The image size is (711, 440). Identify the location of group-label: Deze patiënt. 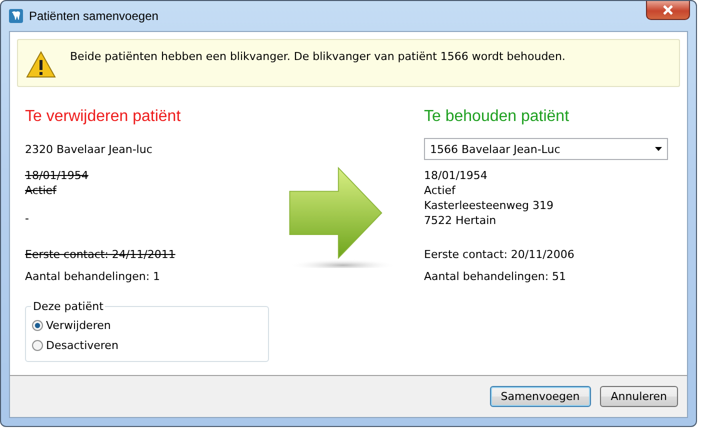
(68, 306).